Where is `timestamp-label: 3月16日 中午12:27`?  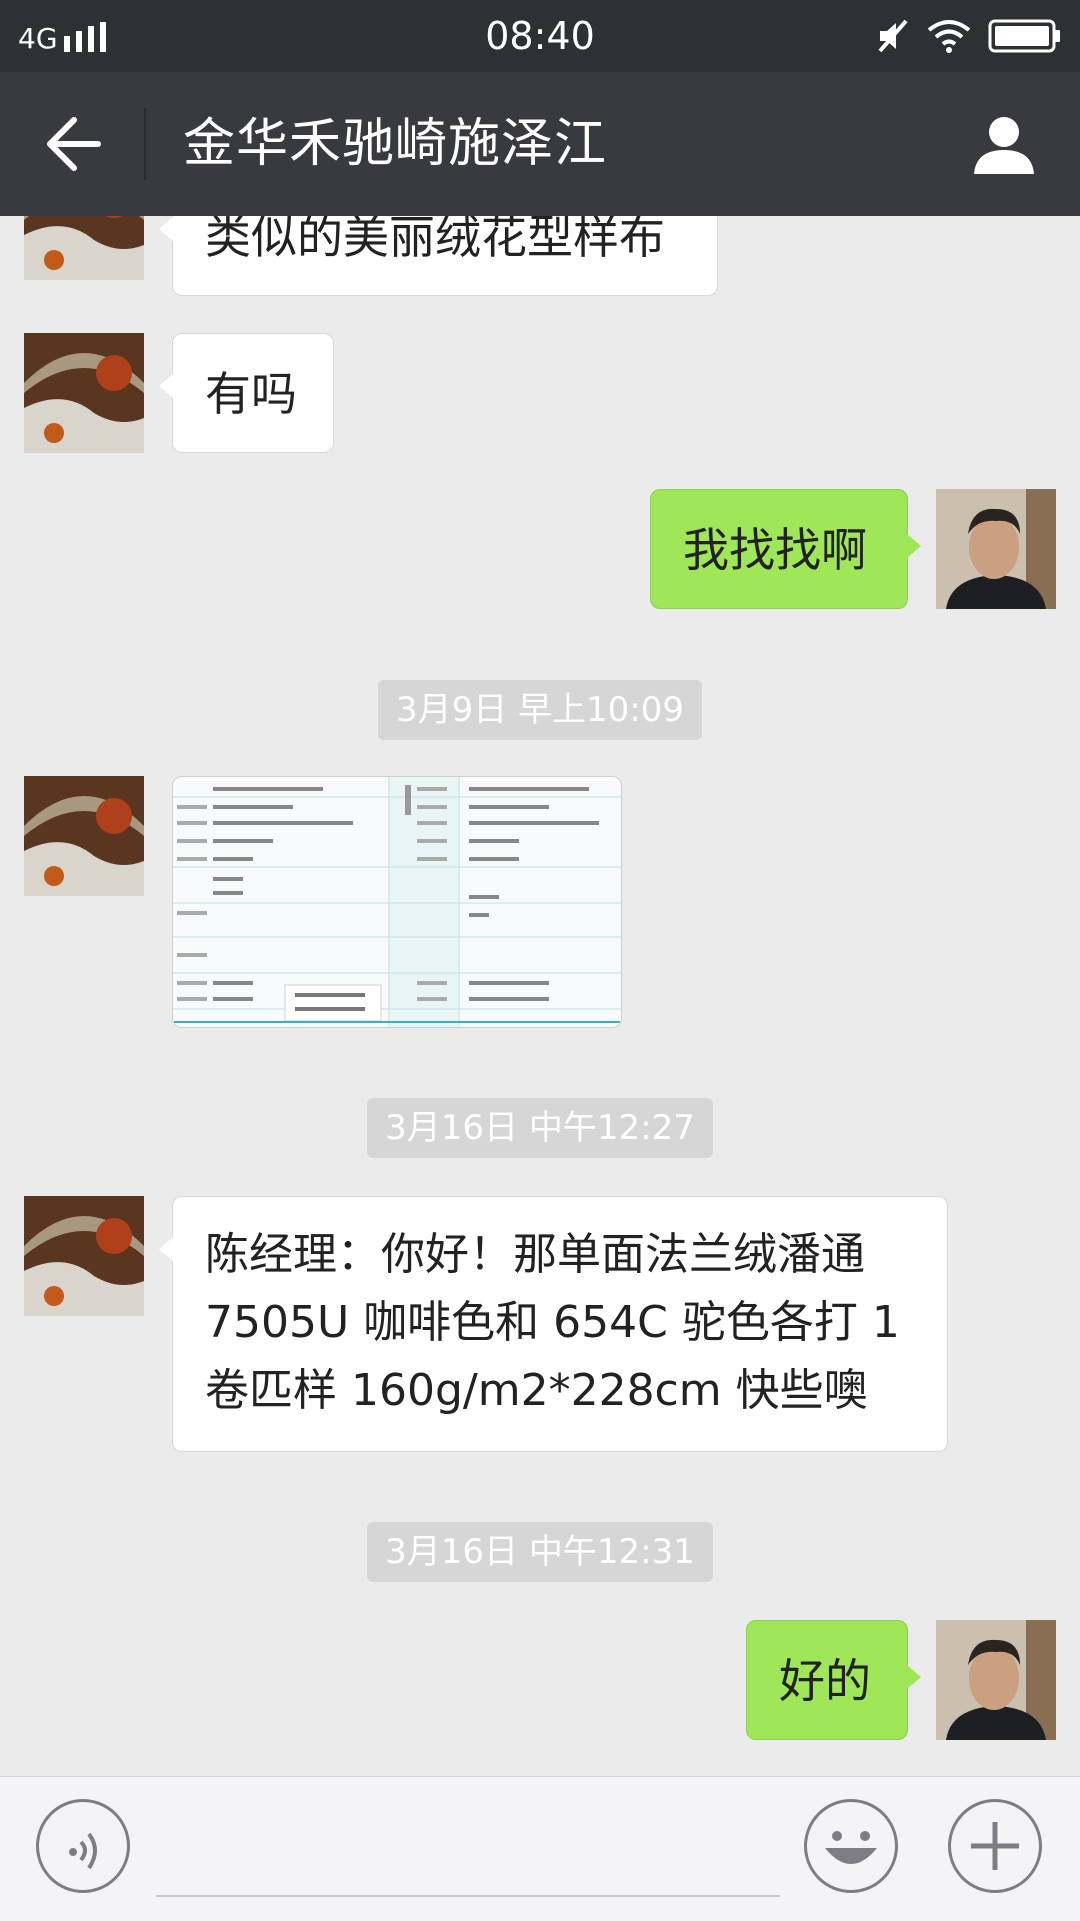
timestamp-label: 3月16日 中午12:27 is located at coordinates (540, 1128).